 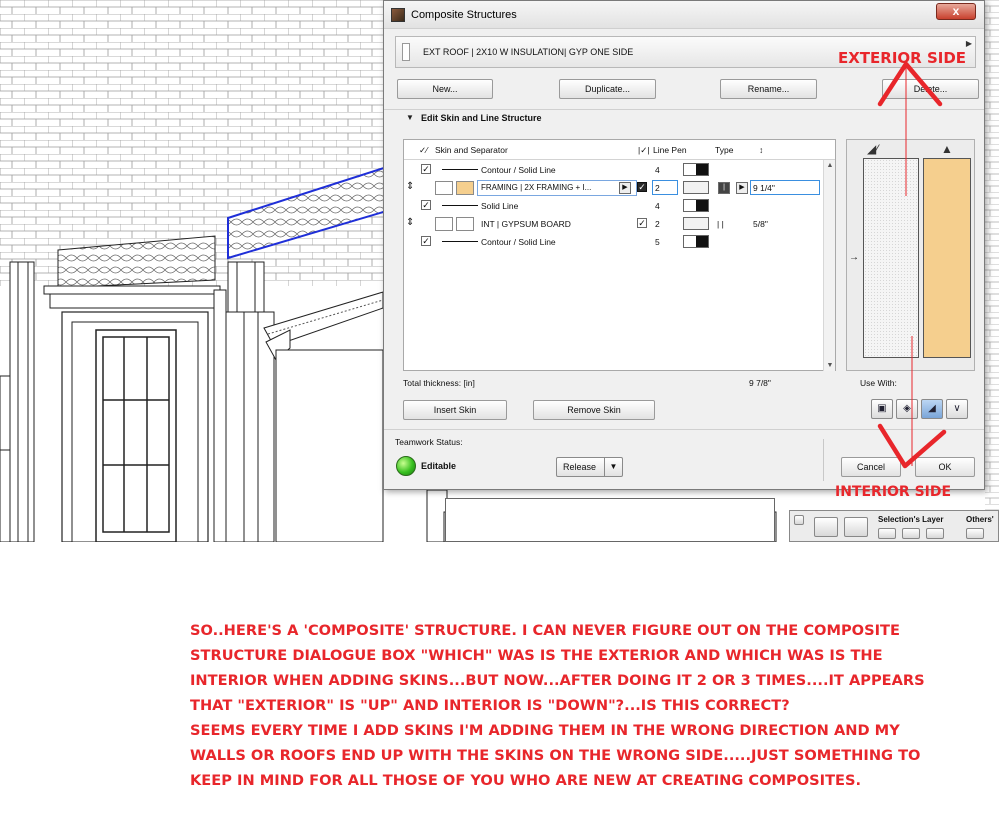 What do you see at coordinates (720, 224) in the screenshot?
I see `skin-type-icon: | |` at bounding box center [720, 224].